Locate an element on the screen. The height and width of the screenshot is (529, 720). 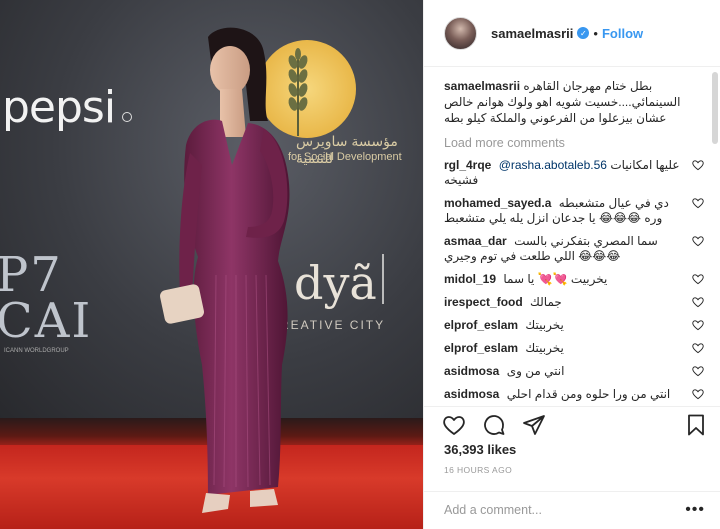
header-username: samaelmasrii is located at coordinates (532, 33).